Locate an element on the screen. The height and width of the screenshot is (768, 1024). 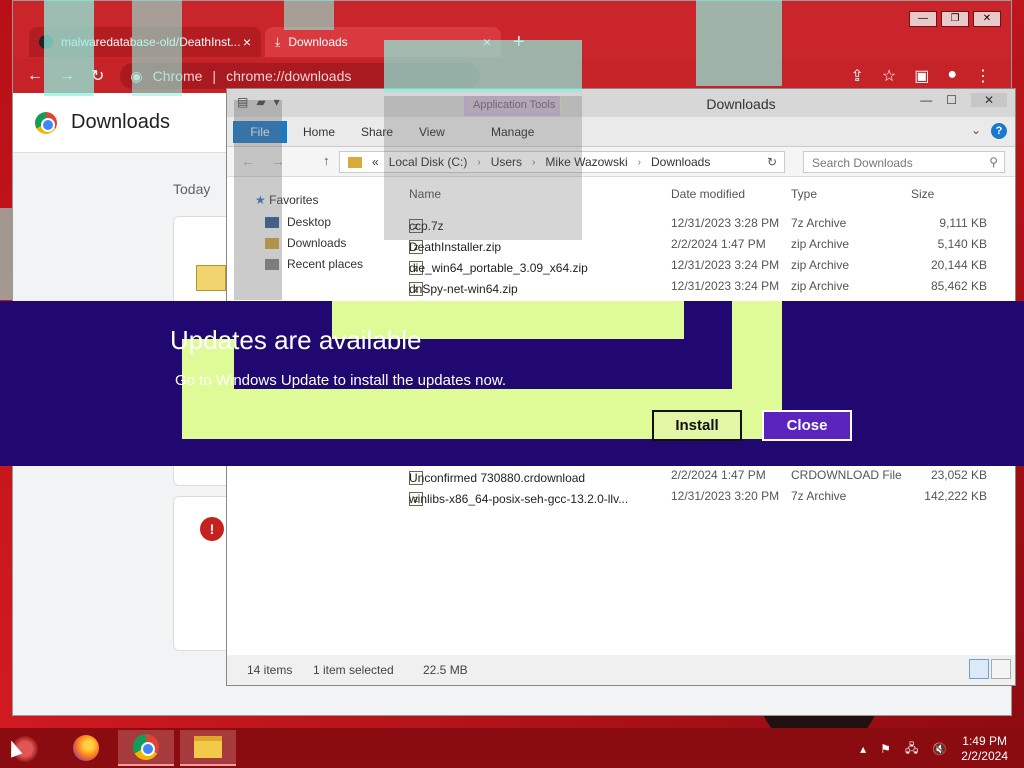
profile-icon: ● is located at coordinates (952, 76).